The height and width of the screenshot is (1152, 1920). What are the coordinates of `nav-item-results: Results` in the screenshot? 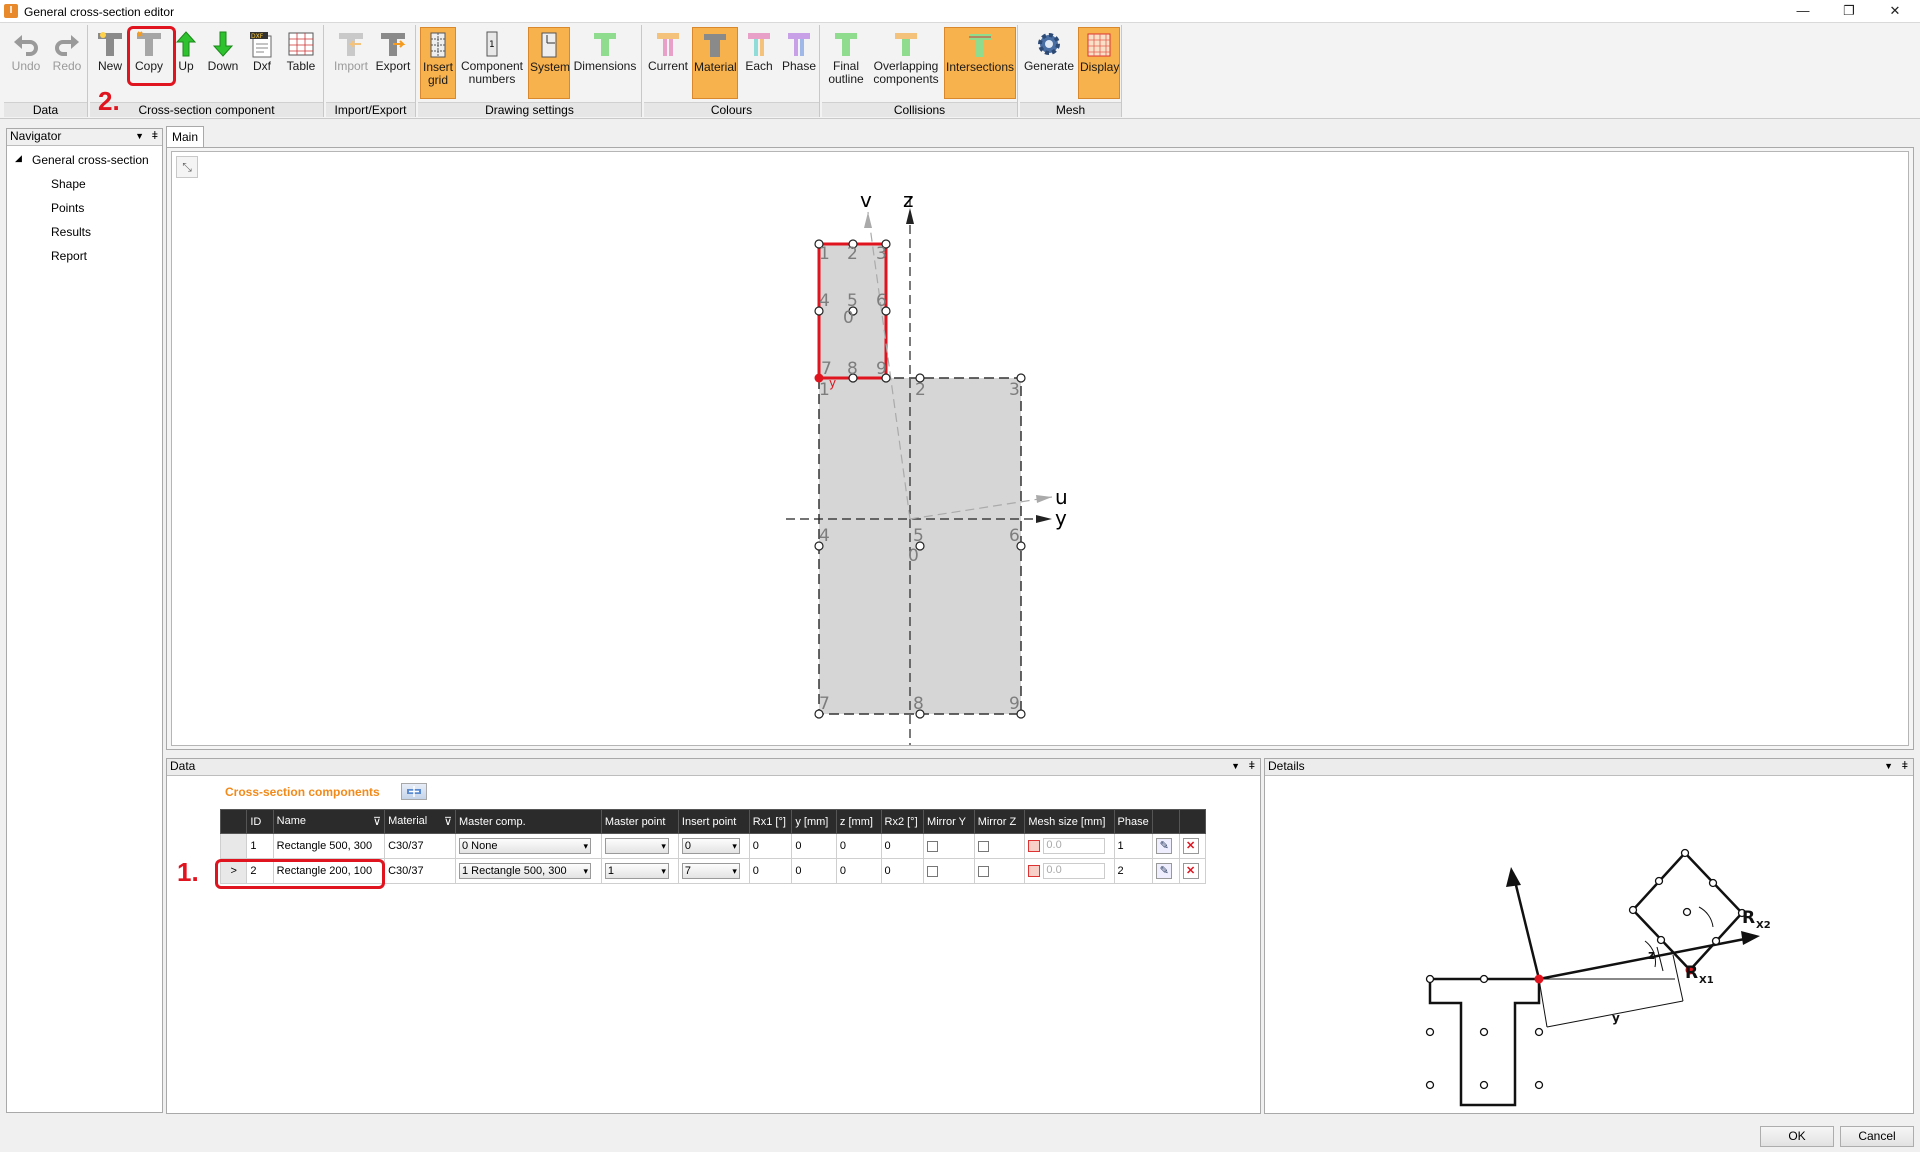 It's located at (71, 232).